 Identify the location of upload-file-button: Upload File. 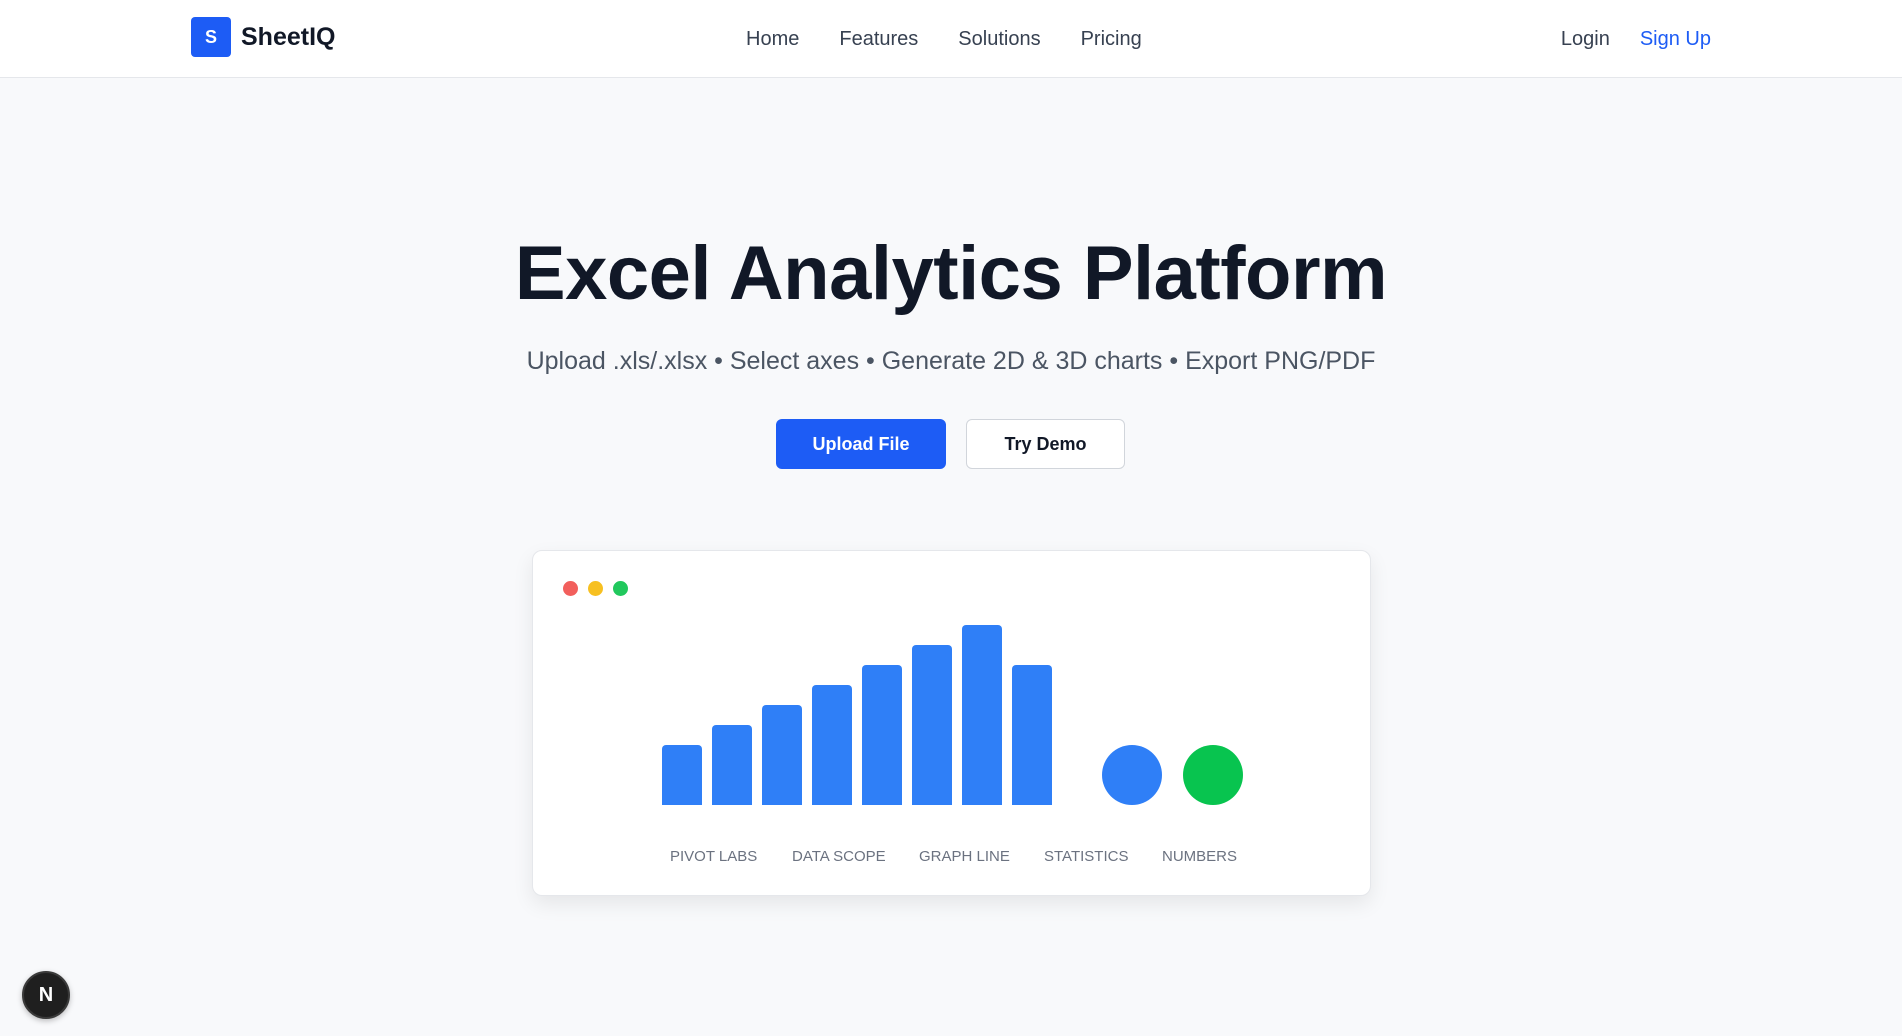
(861, 444).